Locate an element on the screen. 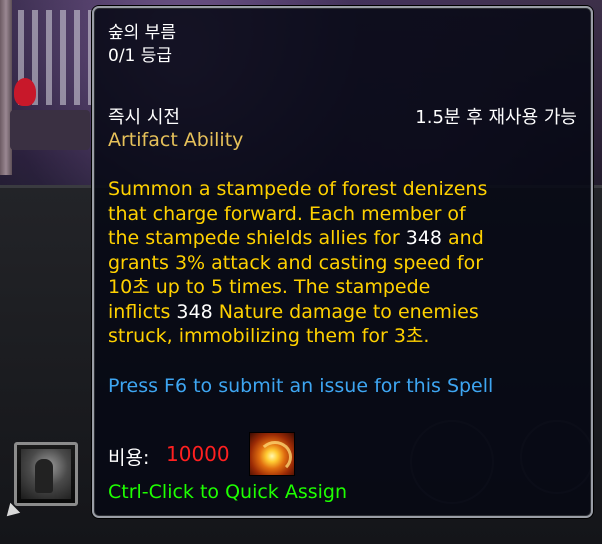 Image resolution: width=602 pixels, height=544 pixels. cost-label: 비용: is located at coordinates (129, 458).